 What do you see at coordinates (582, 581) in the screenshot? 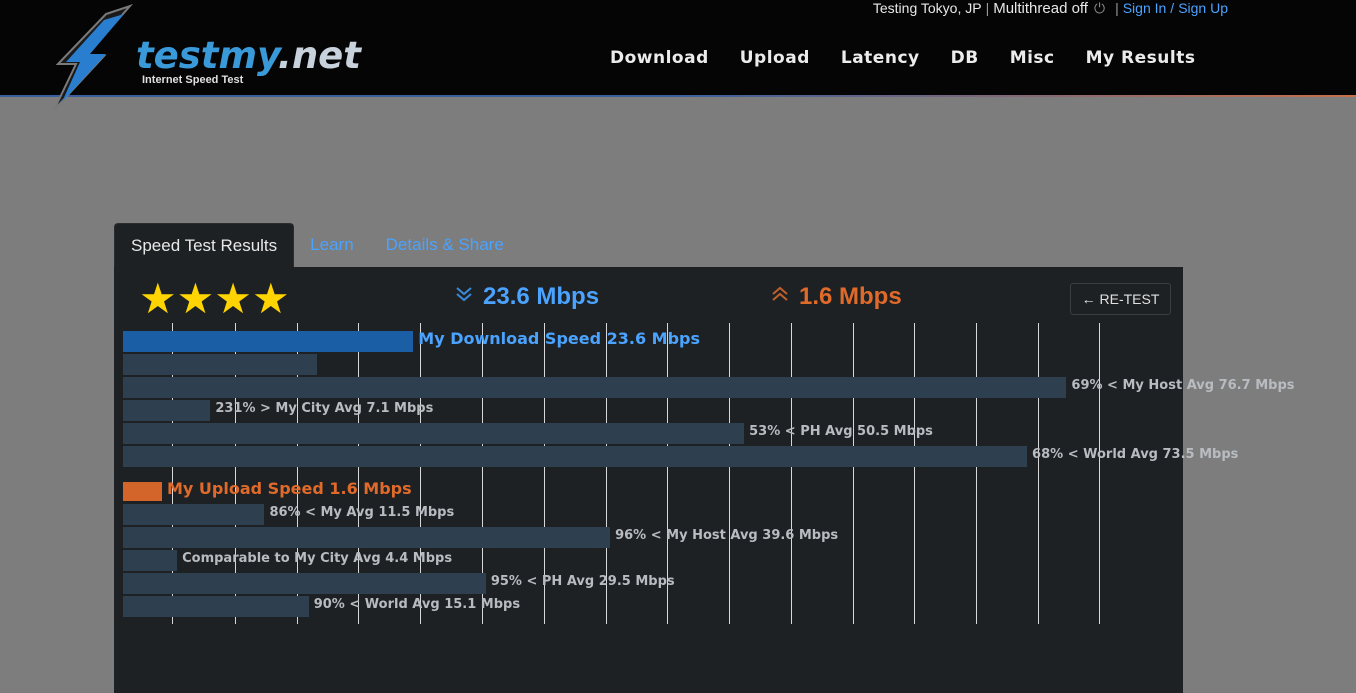
I see `upload-bar-label: 95% < PH Avg 29.5 Mbps` at bounding box center [582, 581].